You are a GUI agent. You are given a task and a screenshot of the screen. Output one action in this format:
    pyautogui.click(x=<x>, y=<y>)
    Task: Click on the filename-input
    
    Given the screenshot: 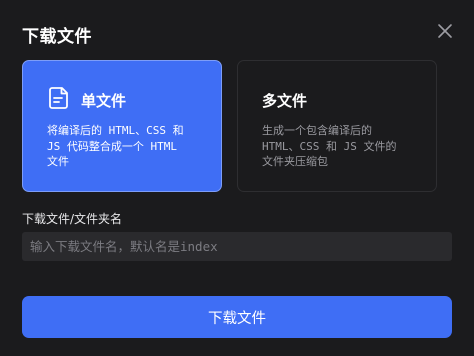 What is the action you would take?
    pyautogui.click(x=237, y=246)
    